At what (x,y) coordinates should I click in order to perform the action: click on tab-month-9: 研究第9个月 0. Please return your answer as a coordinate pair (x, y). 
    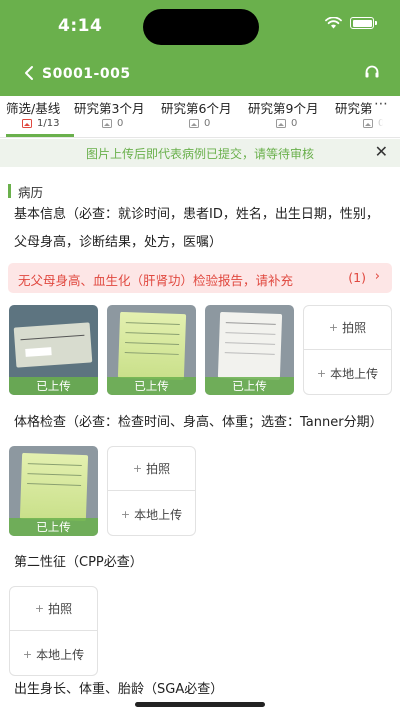
    Looking at the image, I should click on (291, 116).